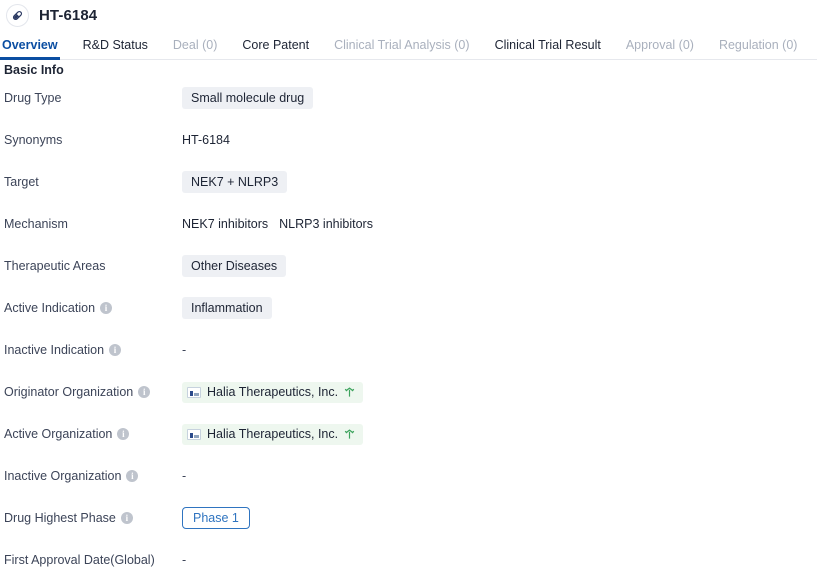  Describe the element at coordinates (499, 140) in the screenshot. I see `info-value: HT-6184` at that location.